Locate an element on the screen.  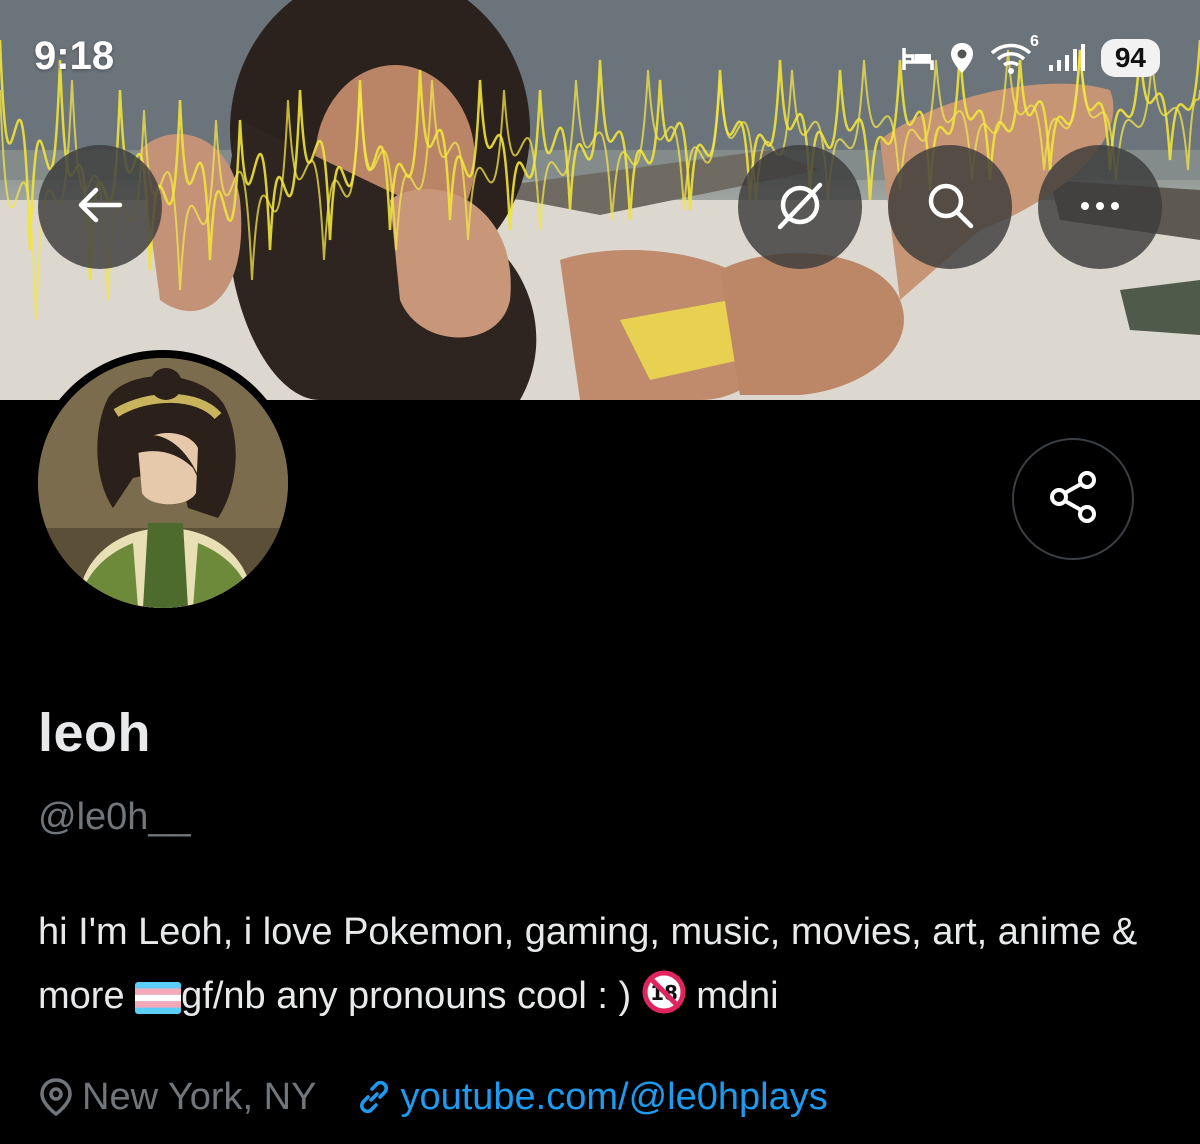
battery-icon: 94 is located at coordinates (1130, 58).